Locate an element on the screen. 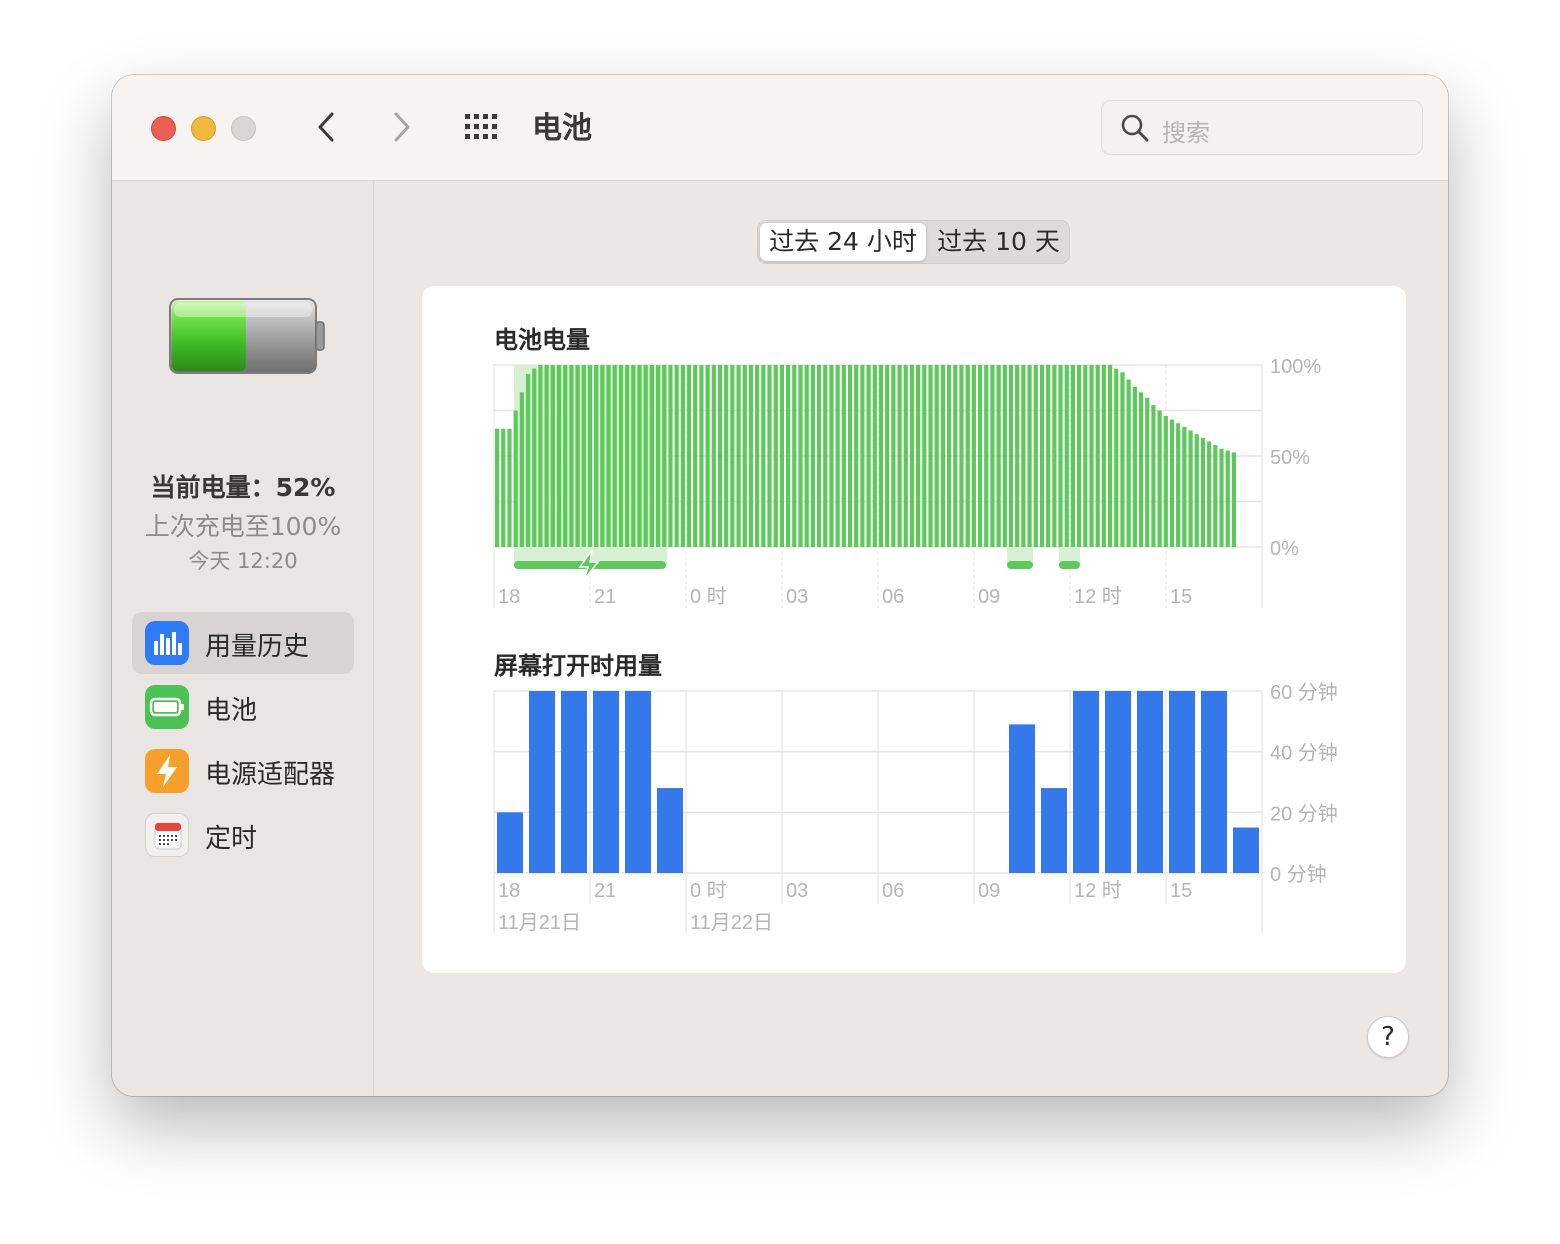  bolt-icon is located at coordinates (167, 771).